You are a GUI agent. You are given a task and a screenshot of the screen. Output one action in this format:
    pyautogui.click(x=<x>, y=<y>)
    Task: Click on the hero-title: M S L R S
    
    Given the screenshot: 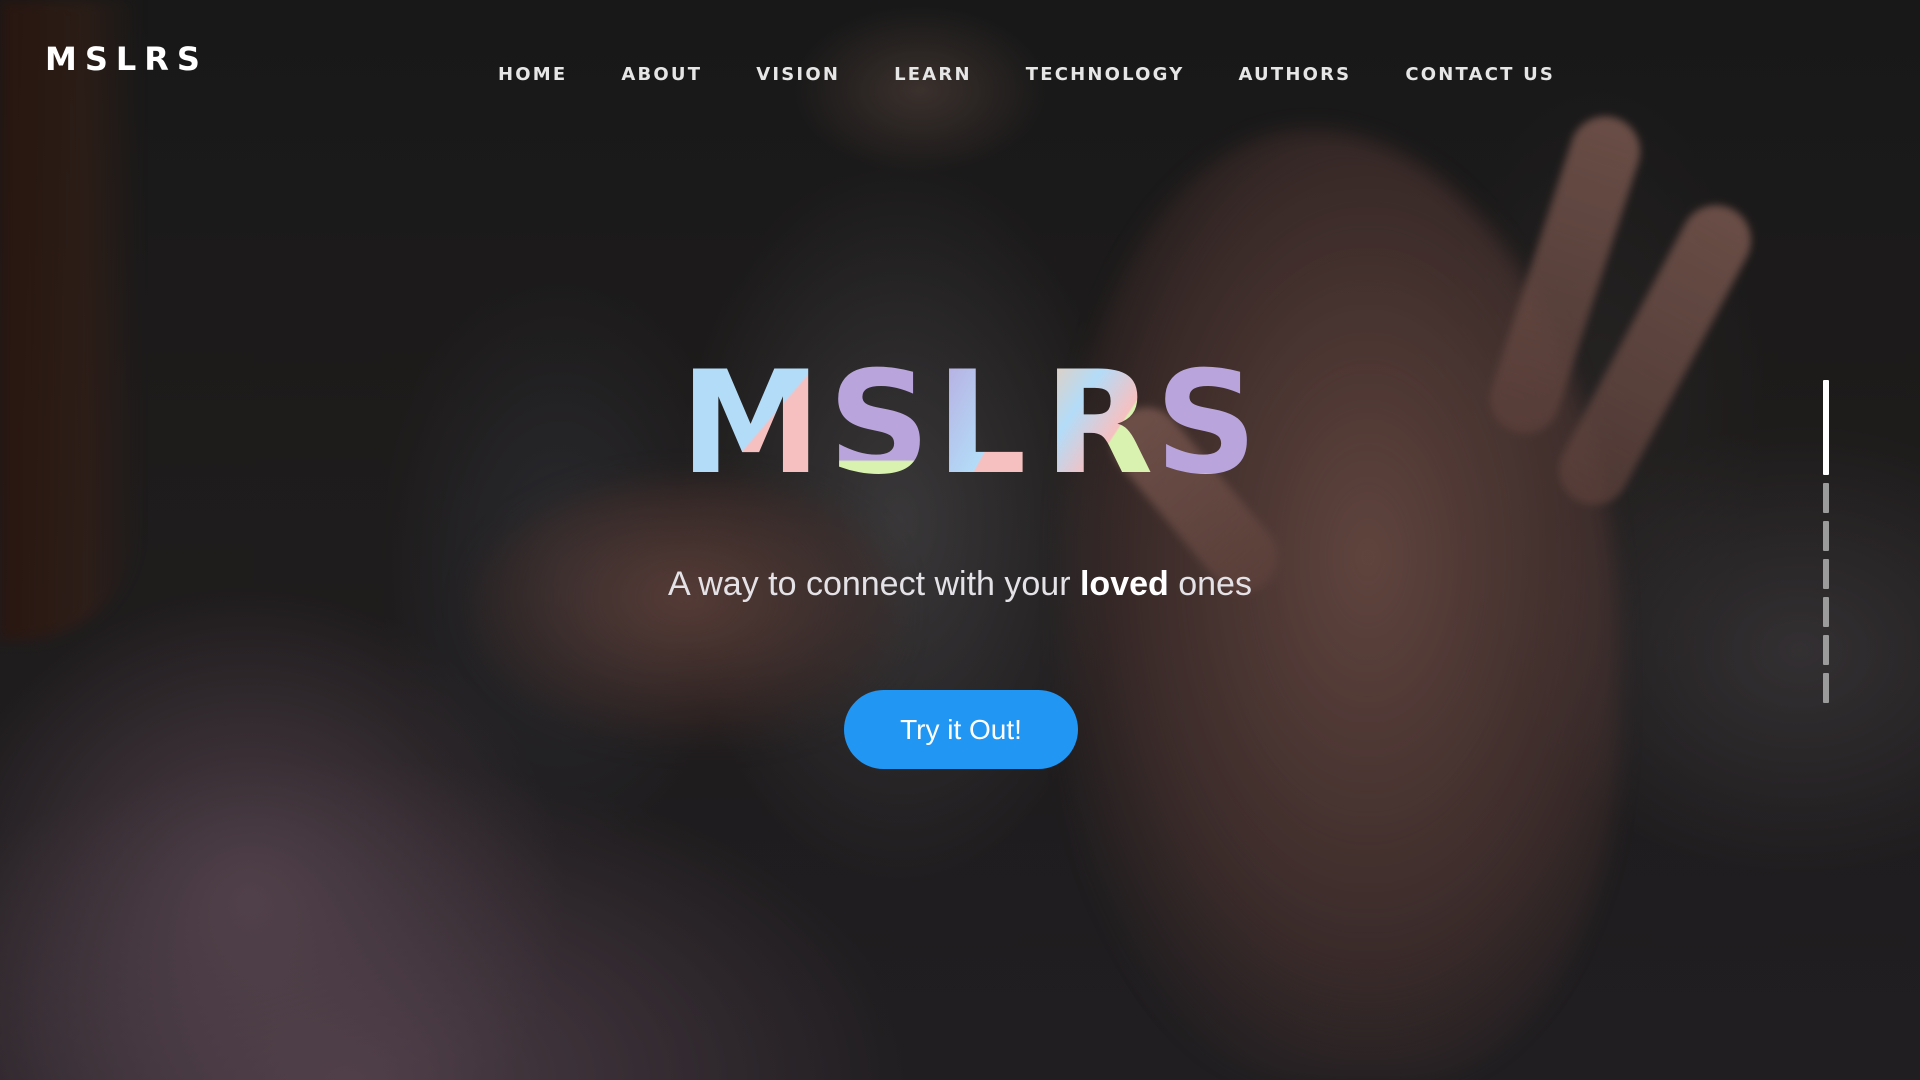 What is the action you would take?
    pyautogui.click(x=968, y=420)
    